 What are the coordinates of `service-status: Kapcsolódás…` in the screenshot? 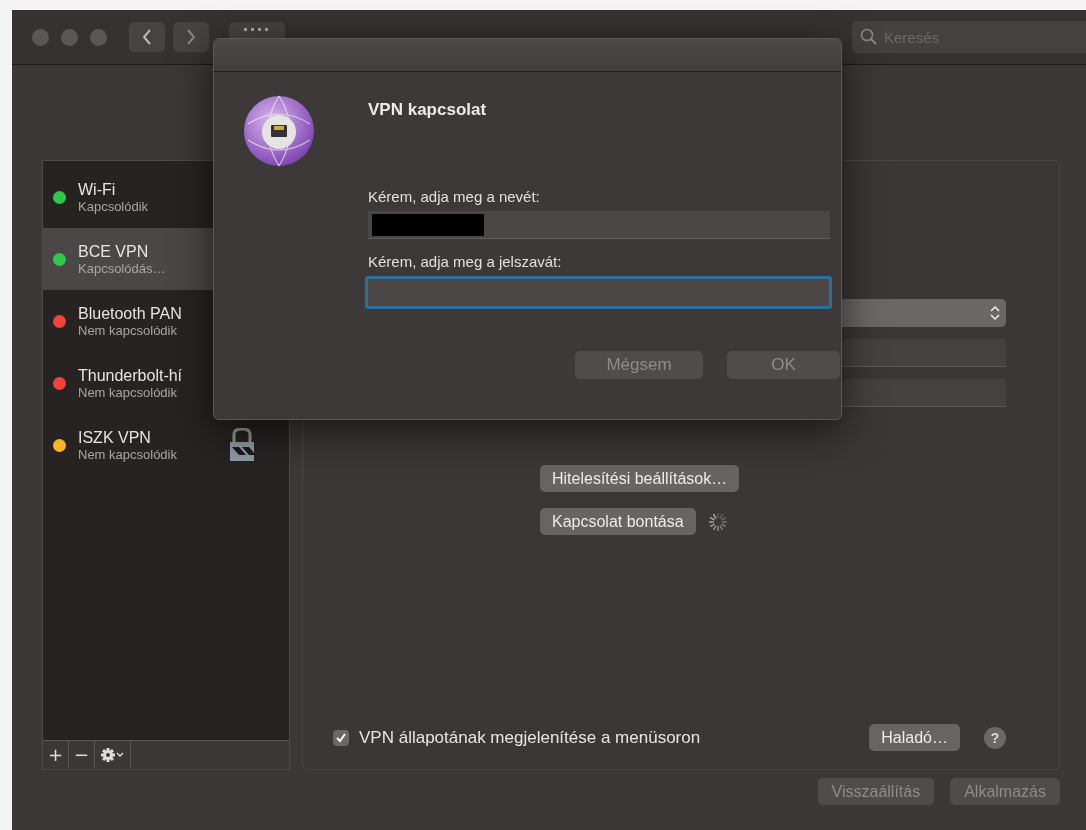 It's located at (122, 268).